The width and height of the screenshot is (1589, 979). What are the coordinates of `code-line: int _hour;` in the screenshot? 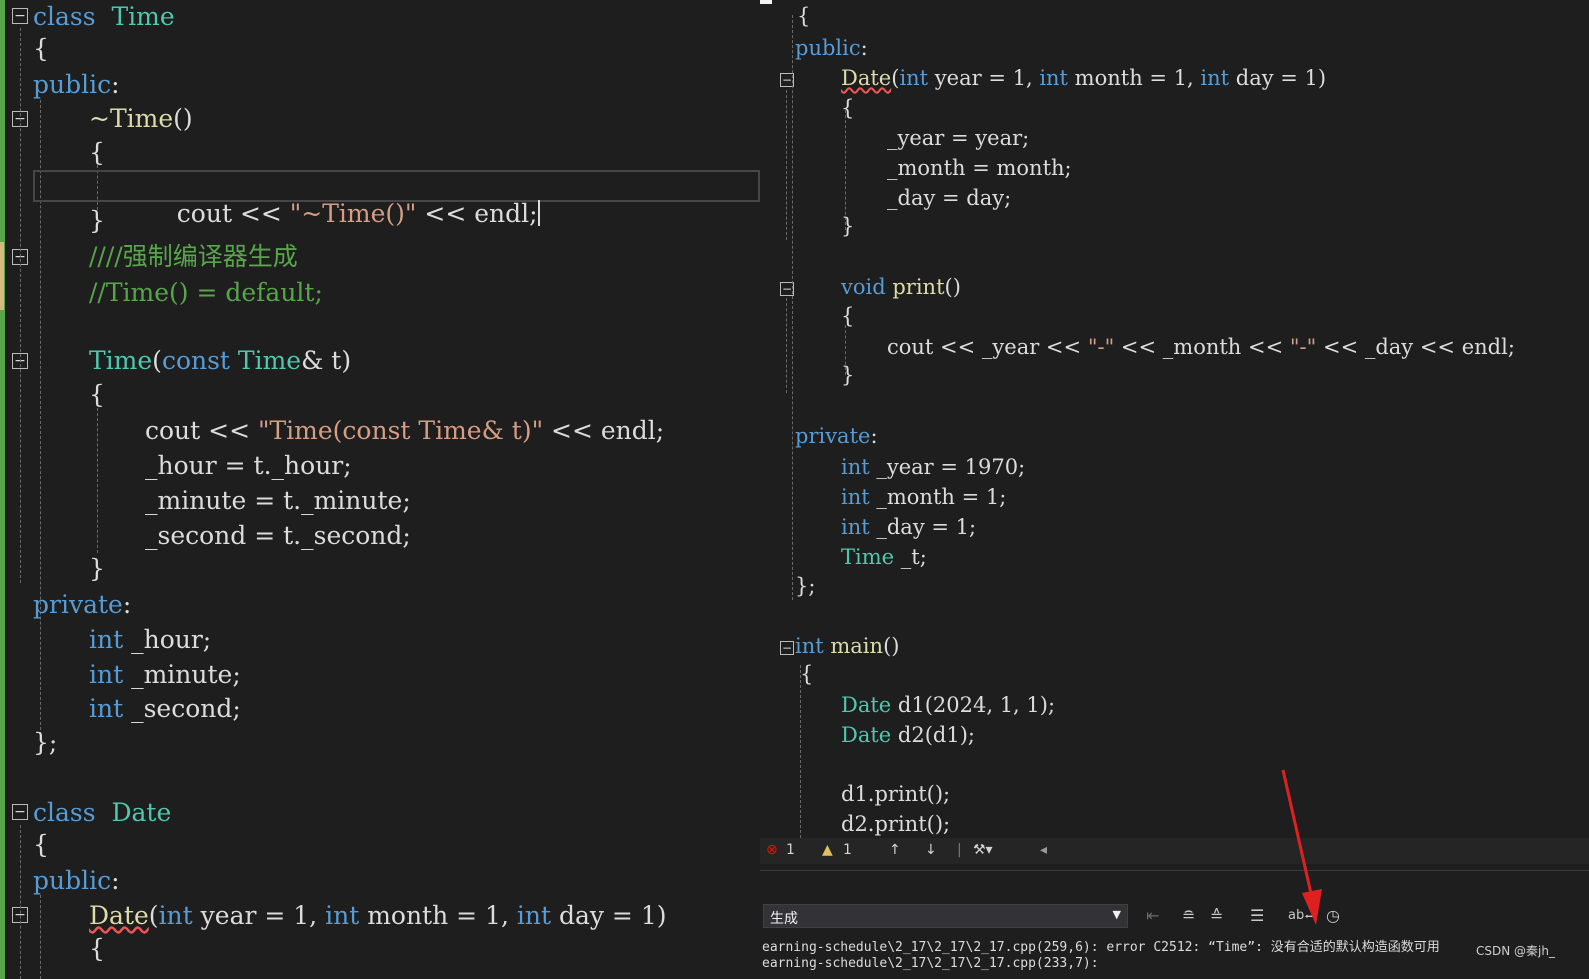 It's located at (150, 639).